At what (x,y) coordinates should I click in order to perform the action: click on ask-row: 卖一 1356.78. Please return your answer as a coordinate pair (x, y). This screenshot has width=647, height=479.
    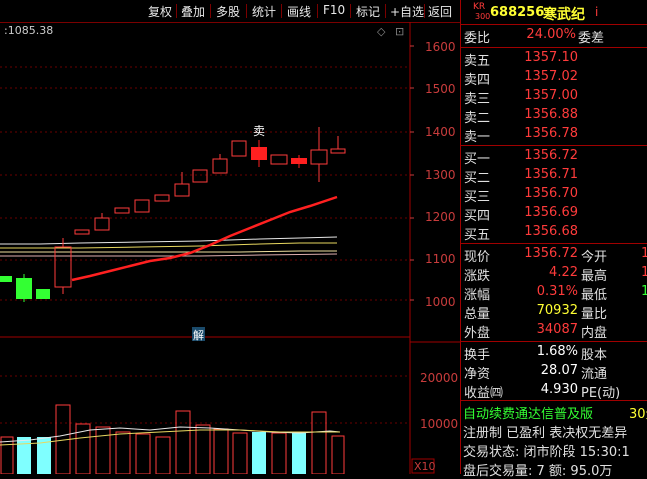
    Looking at the image, I should click on (554, 135).